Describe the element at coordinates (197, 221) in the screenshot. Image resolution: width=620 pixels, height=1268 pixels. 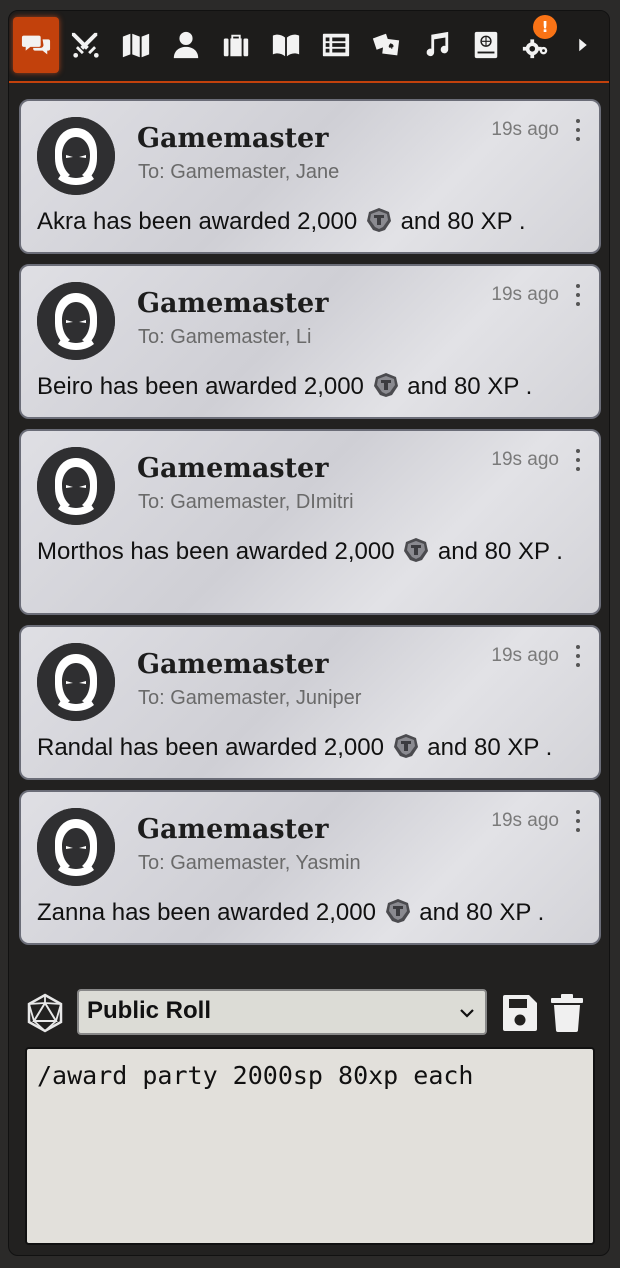
I see `message-text-start: Akra has been awarded 2,000` at that location.